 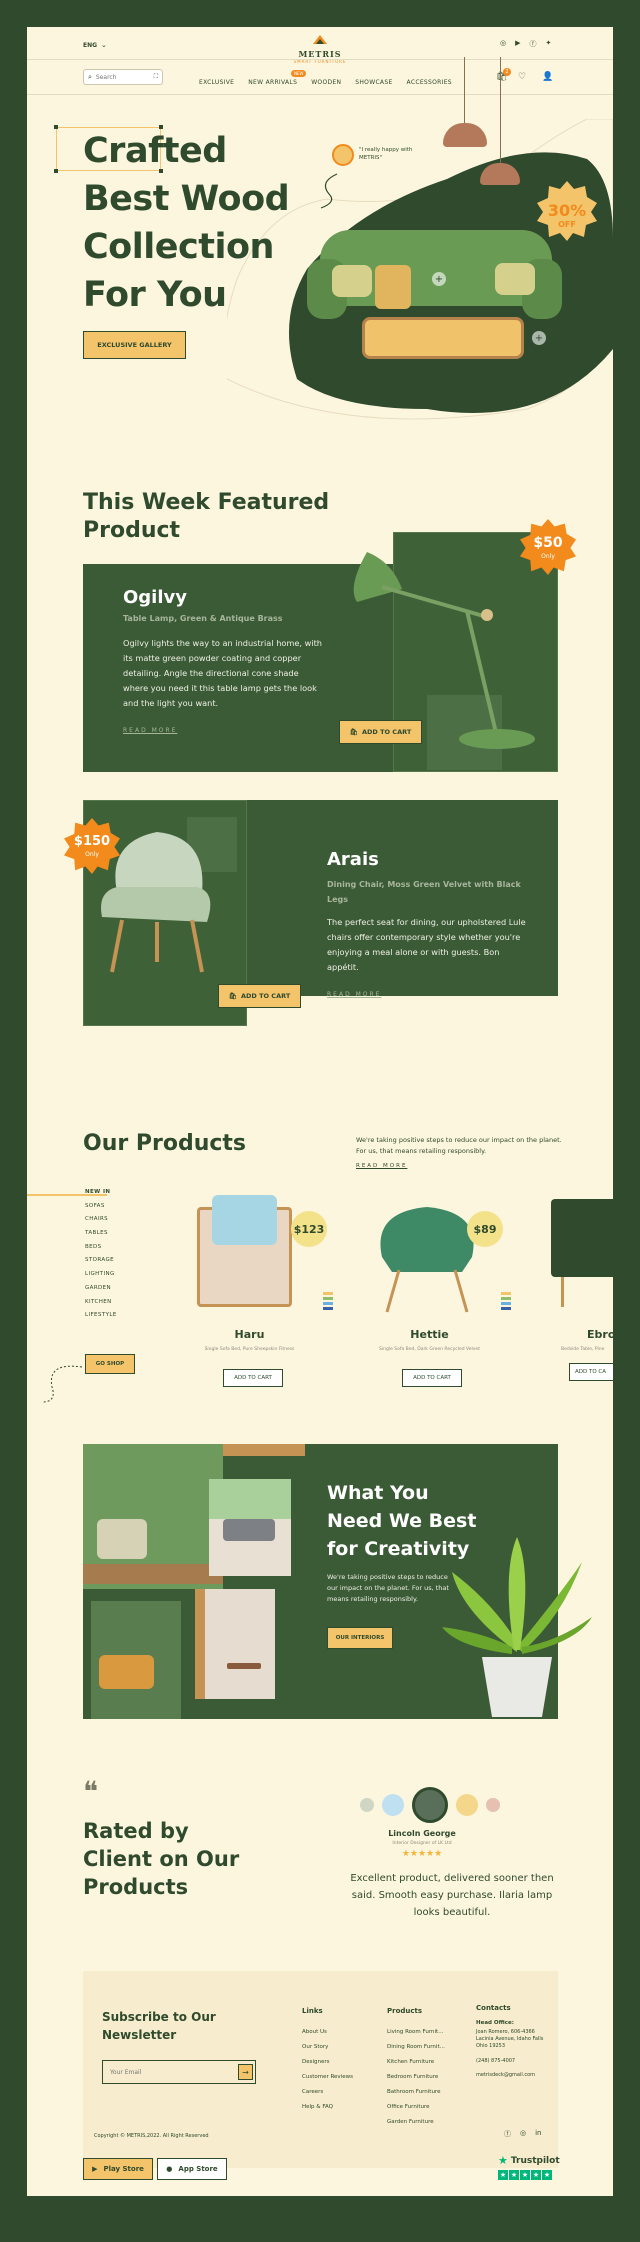 I want to click on heart-icon: ♡, so click(x=522, y=77).